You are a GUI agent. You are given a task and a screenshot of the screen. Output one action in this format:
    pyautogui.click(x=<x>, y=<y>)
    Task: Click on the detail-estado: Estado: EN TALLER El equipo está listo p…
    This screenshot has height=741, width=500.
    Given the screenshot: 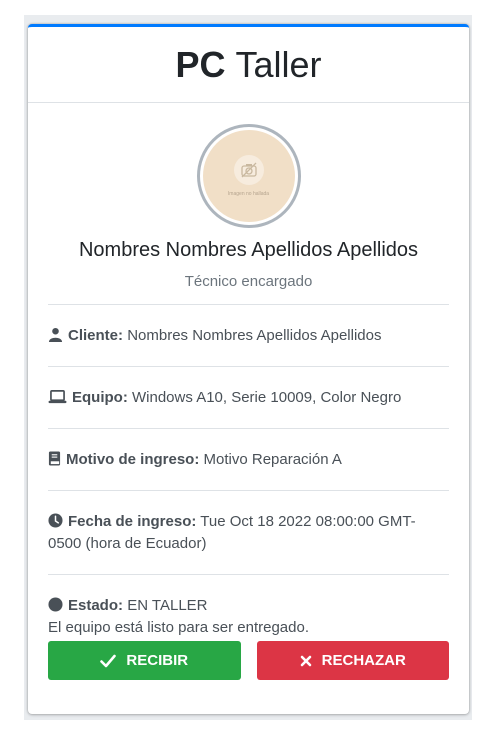 What is the action you would take?
    pyautogui.click(x=248, y=636)
    